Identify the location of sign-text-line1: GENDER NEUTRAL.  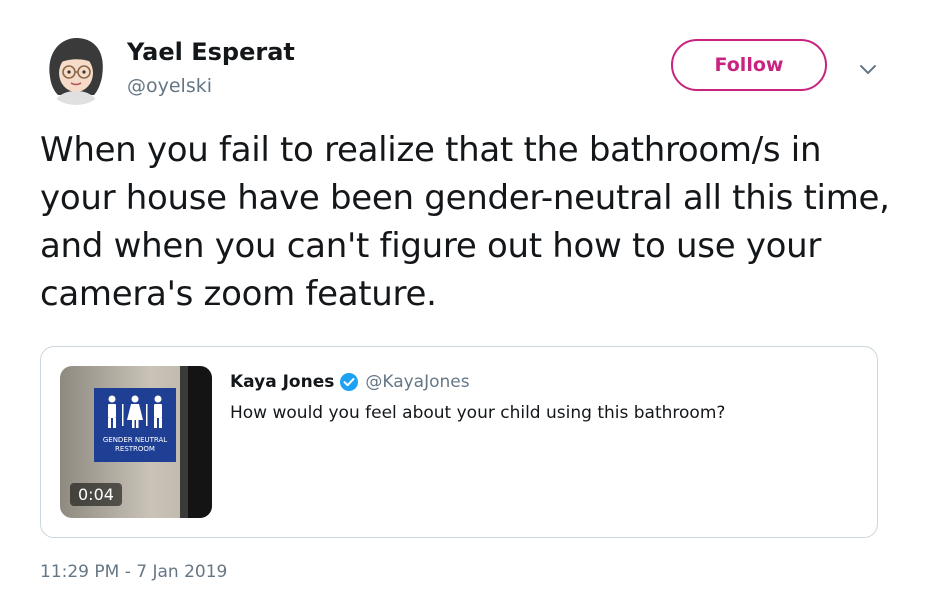
(135, 440).